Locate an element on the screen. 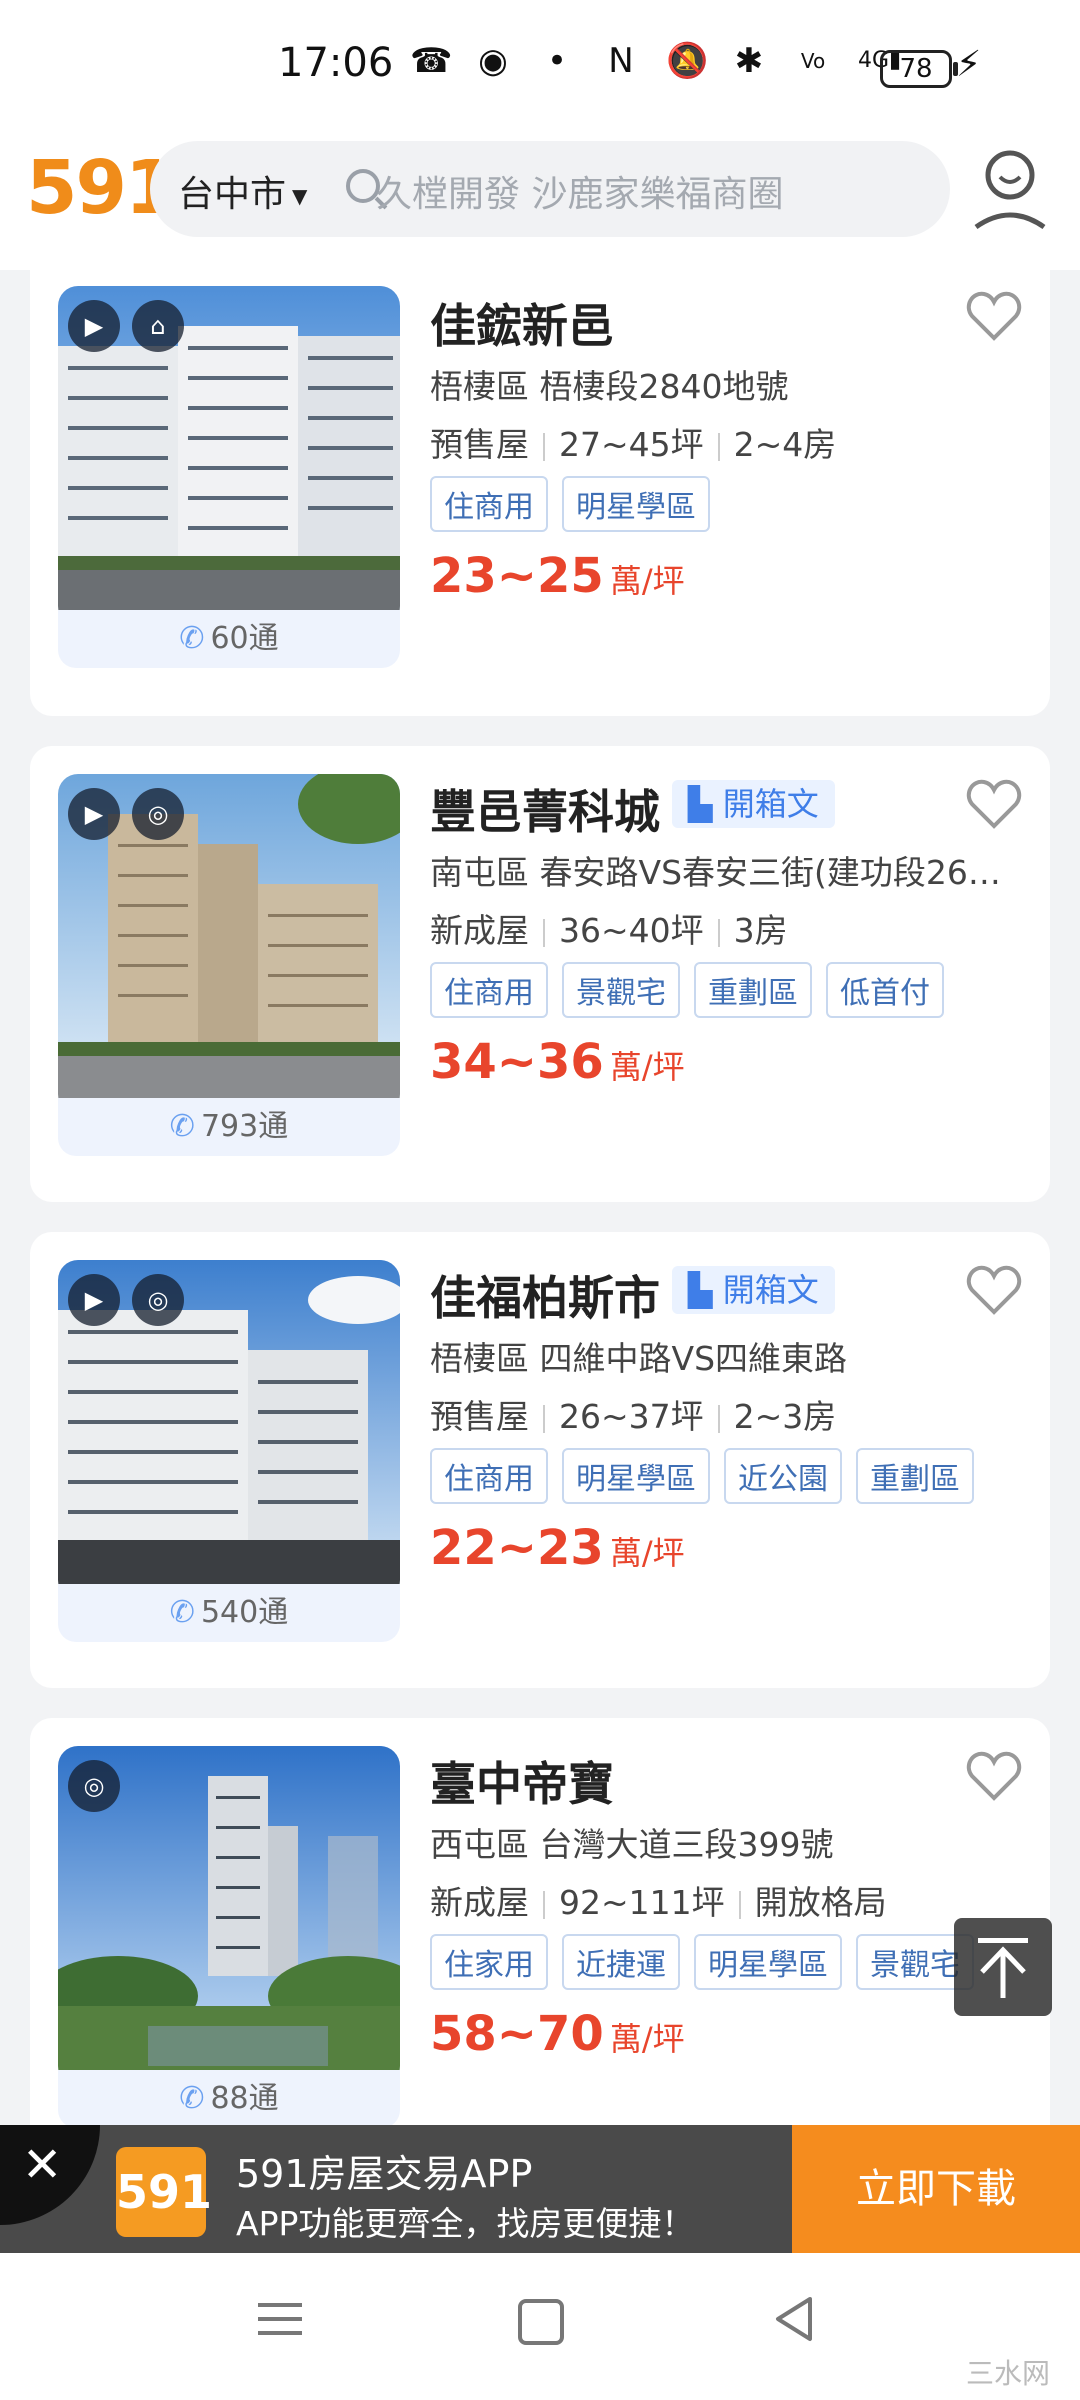  search-bar: 台中市 ▼ 久樘開發 沙鹿家樂福商圈 is located at coordinates (550, 189).